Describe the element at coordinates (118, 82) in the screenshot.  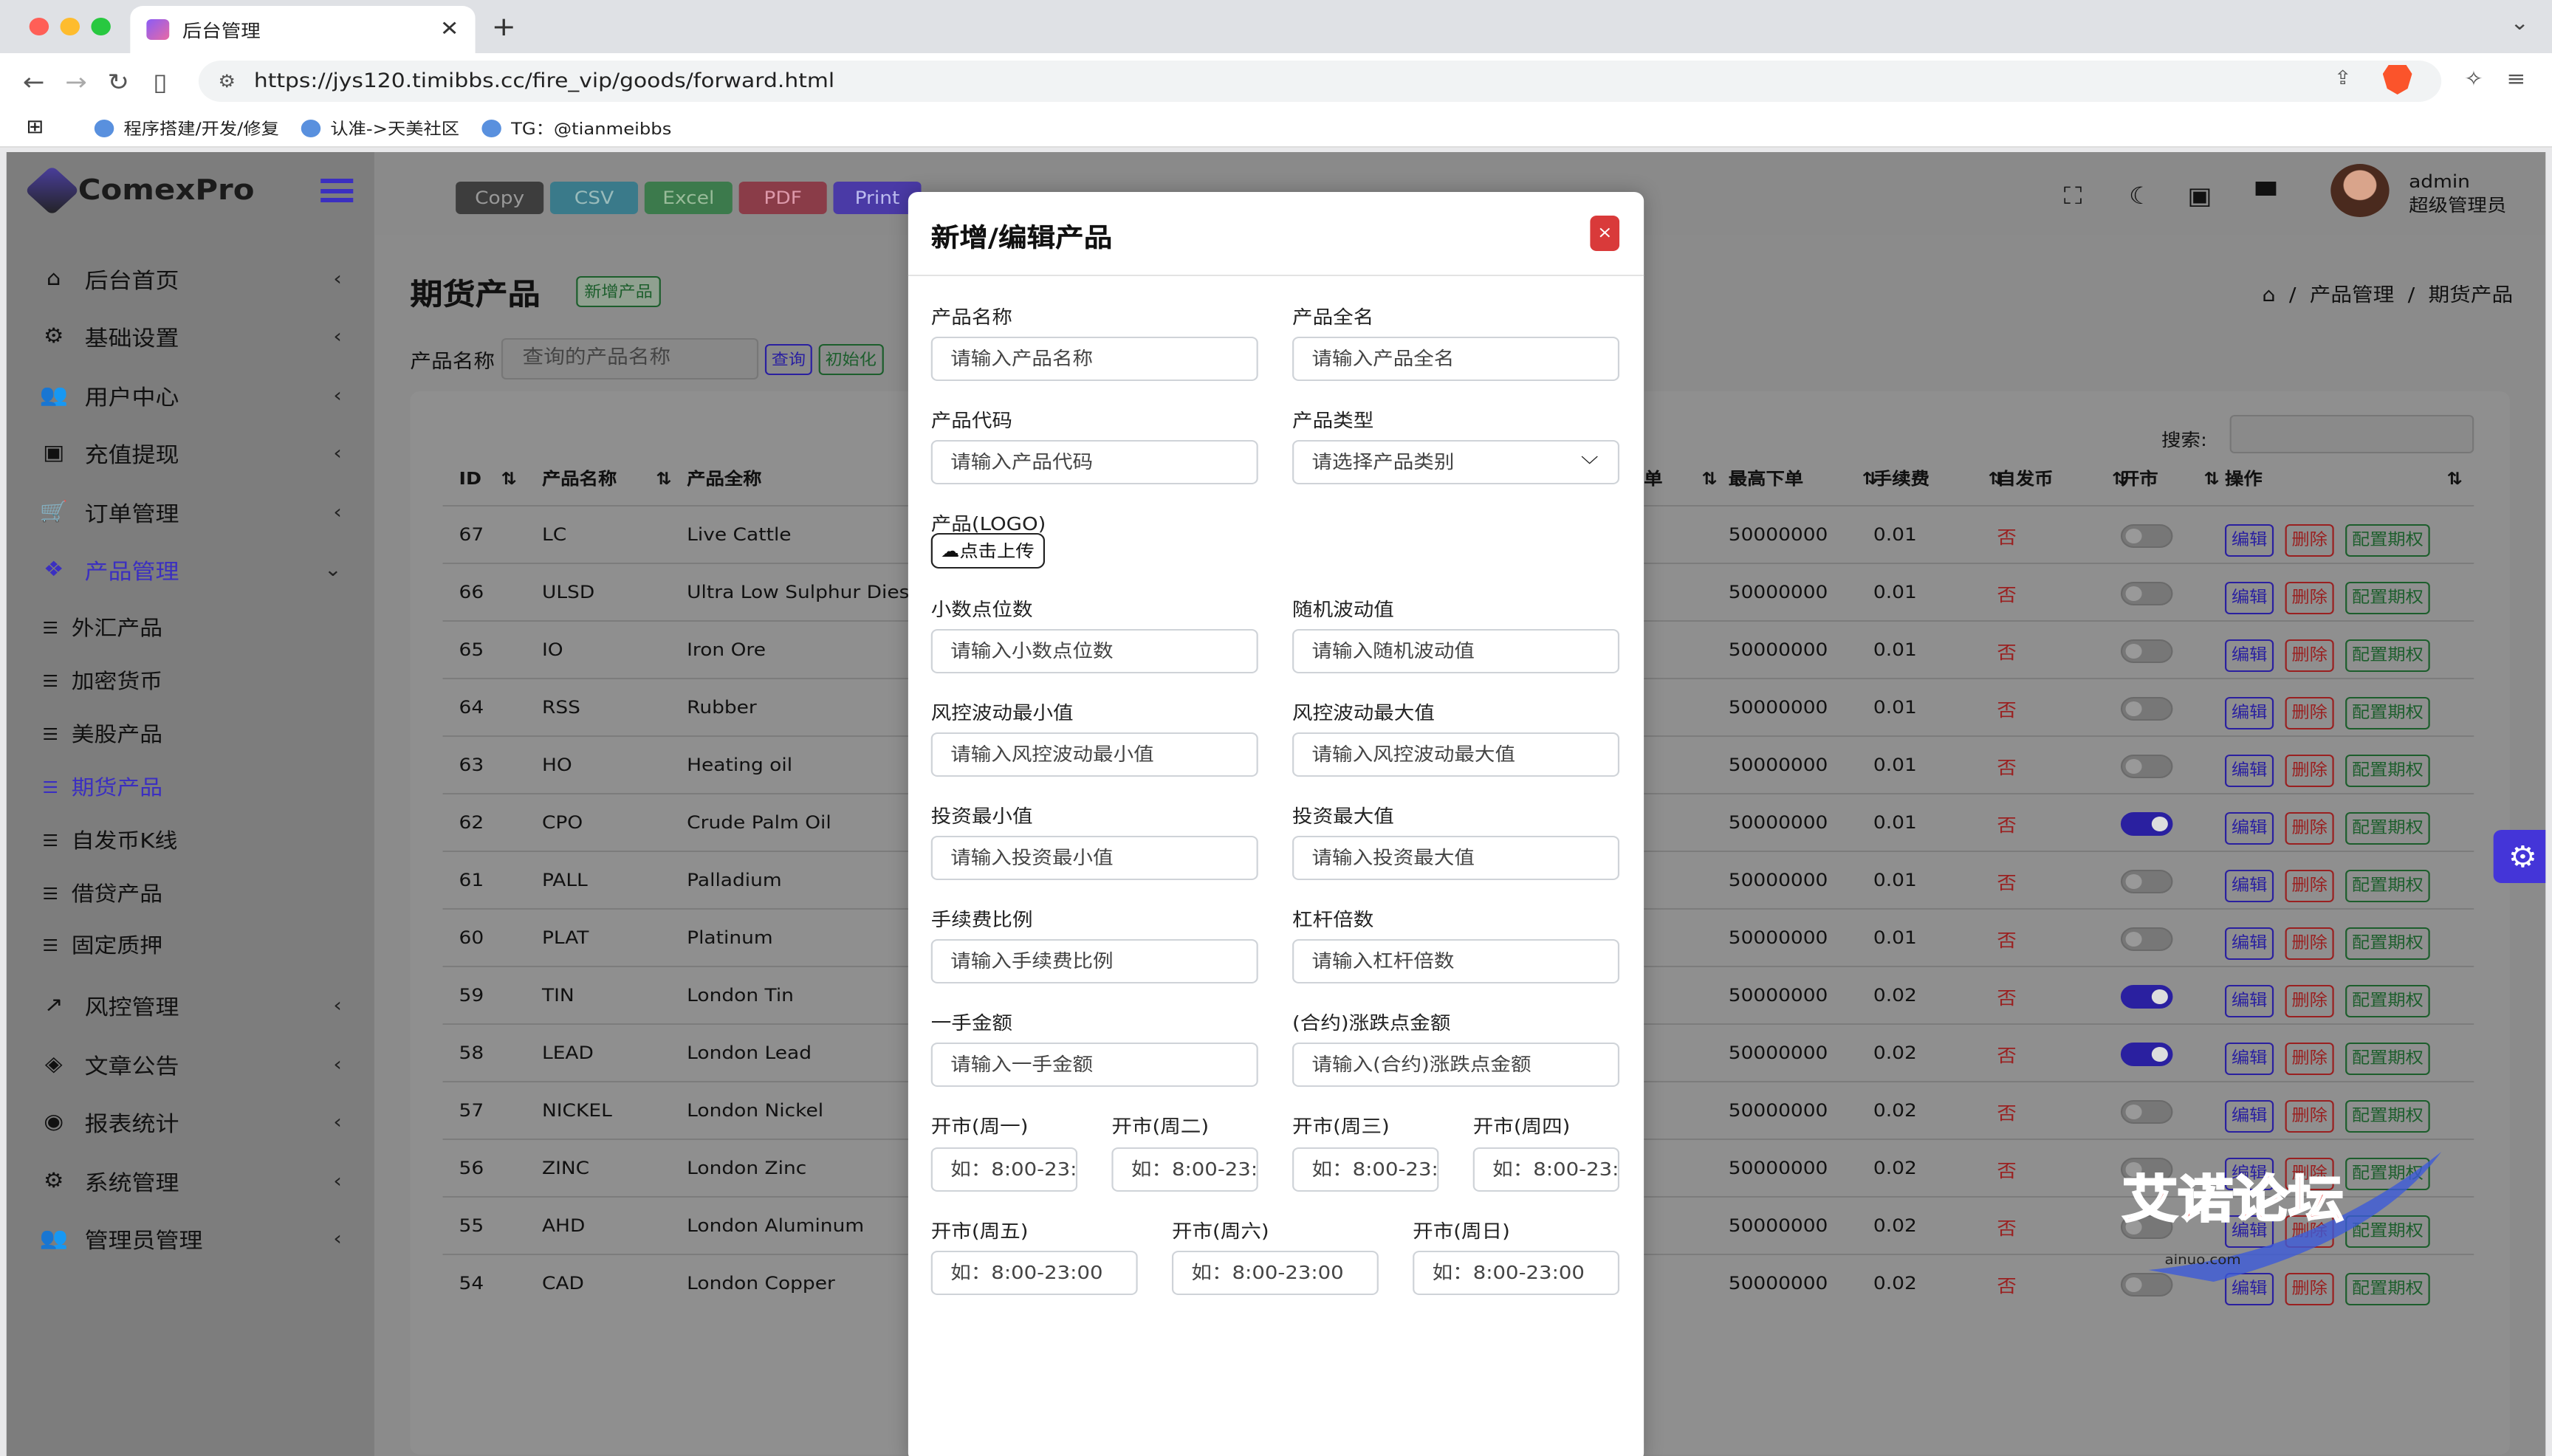
I see `reload-icon: ↻` at that location.